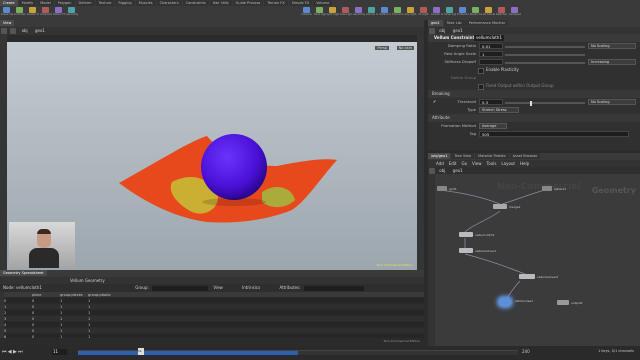  Describe the element at coordinates (72, 12) in the screenshot. I see `left_tools-5: Geometry Spreadsheet` at that location.